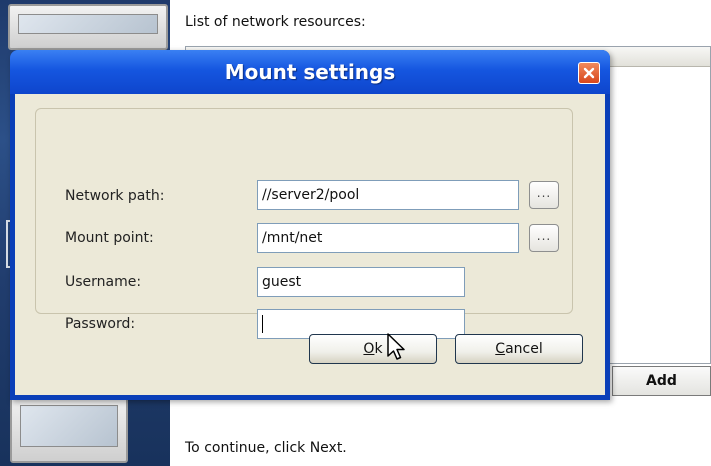 The image size is (711, 466). I want to click on username-label: Username:, so click(103, 282).